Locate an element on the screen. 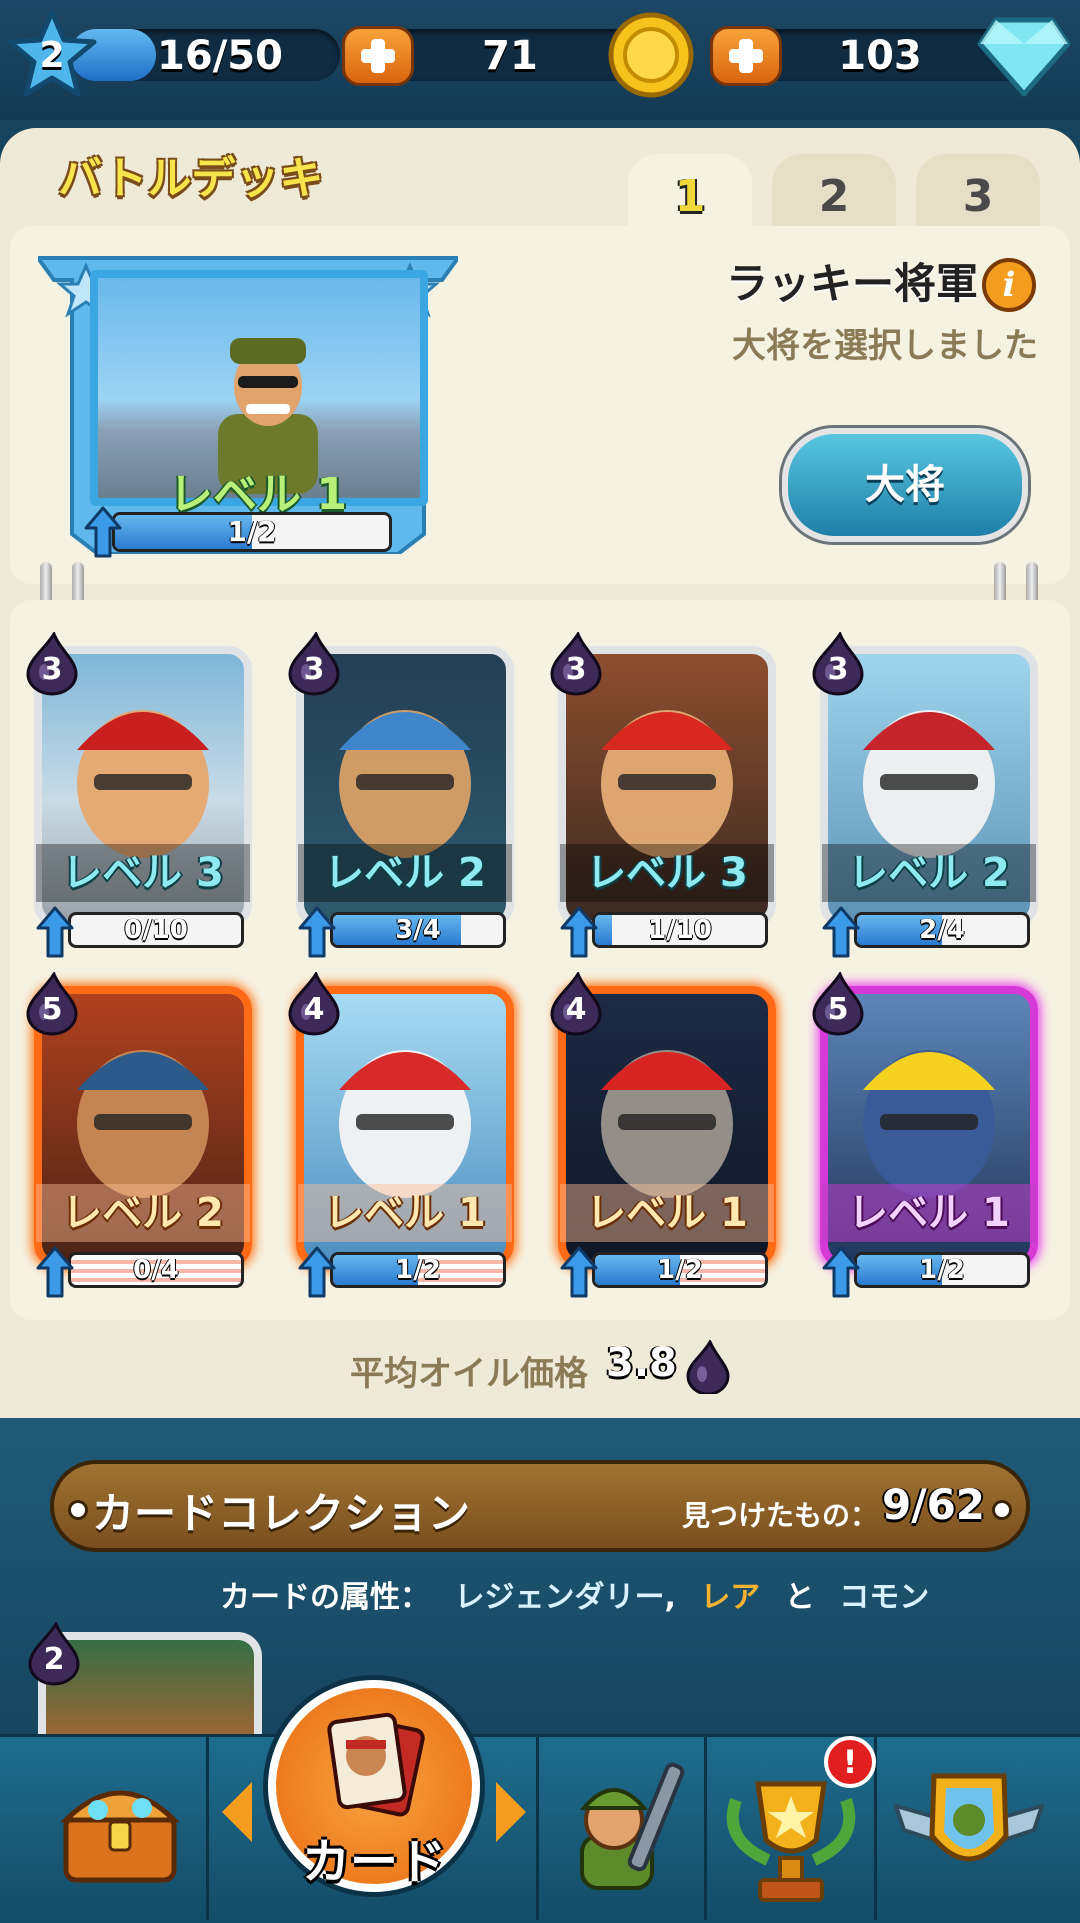 The height and width of the screenshot is (1923, 1080). collection-card-cost: 2 is located at coordinates (54, 1659).